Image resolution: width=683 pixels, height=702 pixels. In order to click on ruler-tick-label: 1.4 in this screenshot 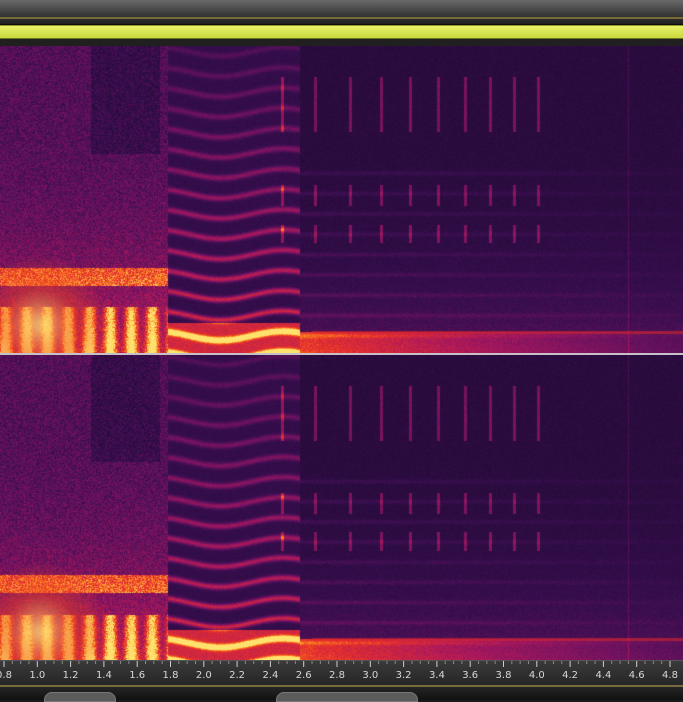, I will do `click(104, 675)`.